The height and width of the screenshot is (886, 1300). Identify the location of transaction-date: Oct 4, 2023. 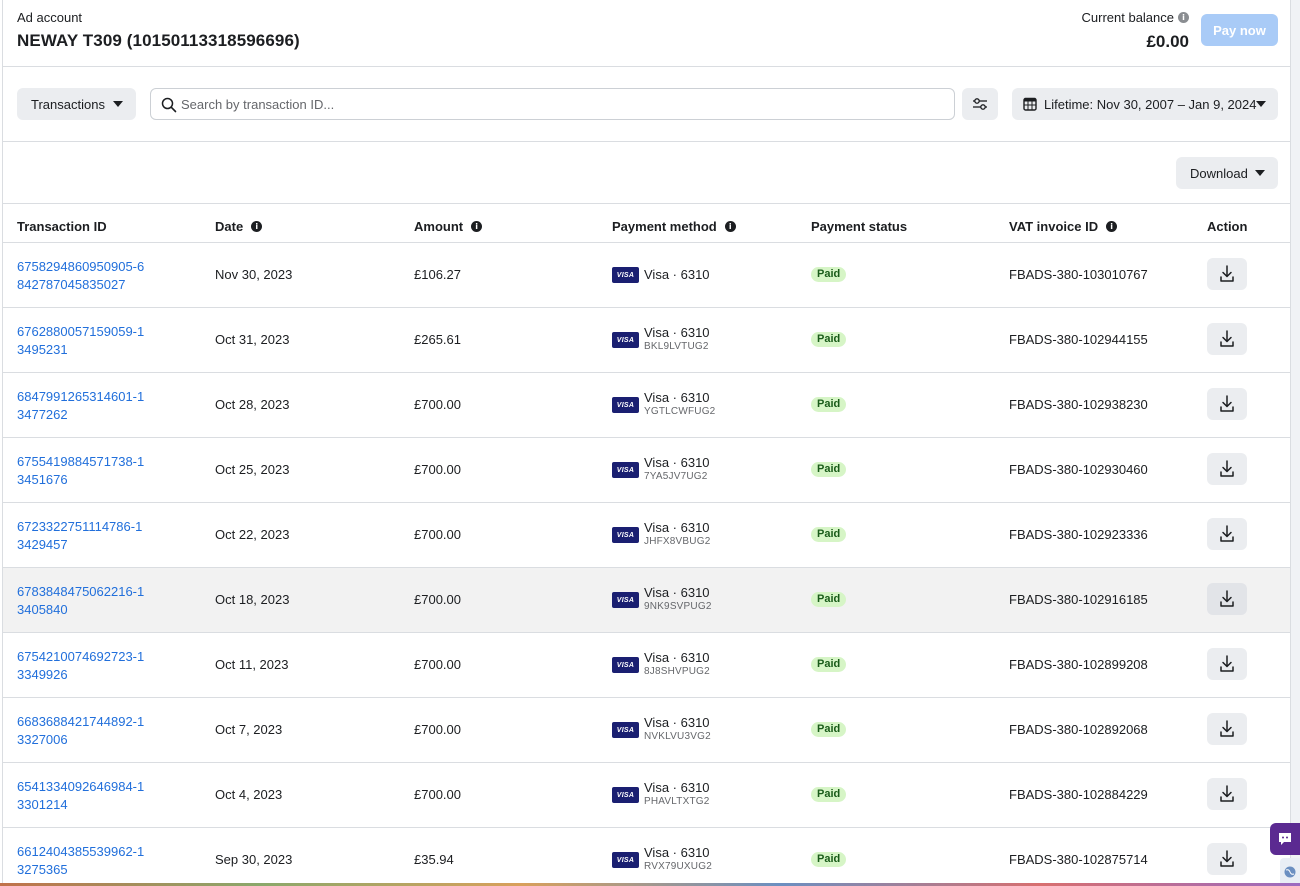
(249, 794).